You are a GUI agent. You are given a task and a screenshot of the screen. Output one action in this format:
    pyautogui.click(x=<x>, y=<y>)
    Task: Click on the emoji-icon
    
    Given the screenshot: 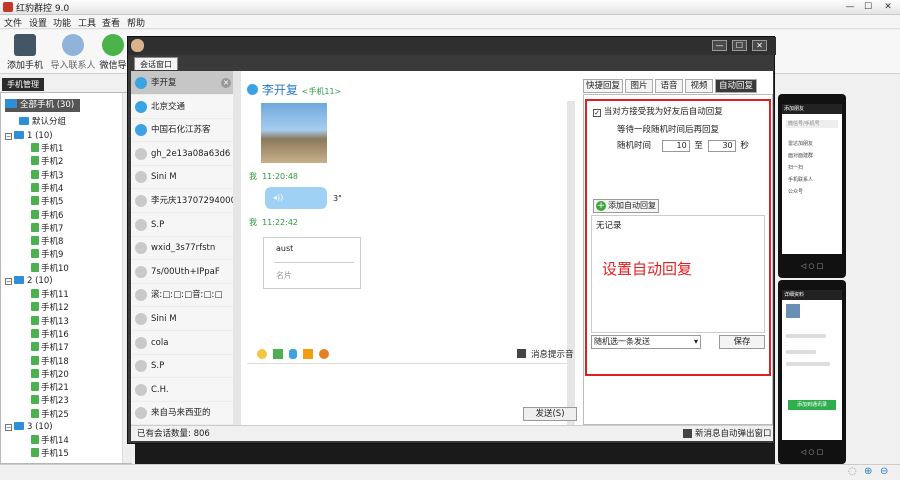 What is the action you would take?
    pyautogui.click(x=262, y=354)
    